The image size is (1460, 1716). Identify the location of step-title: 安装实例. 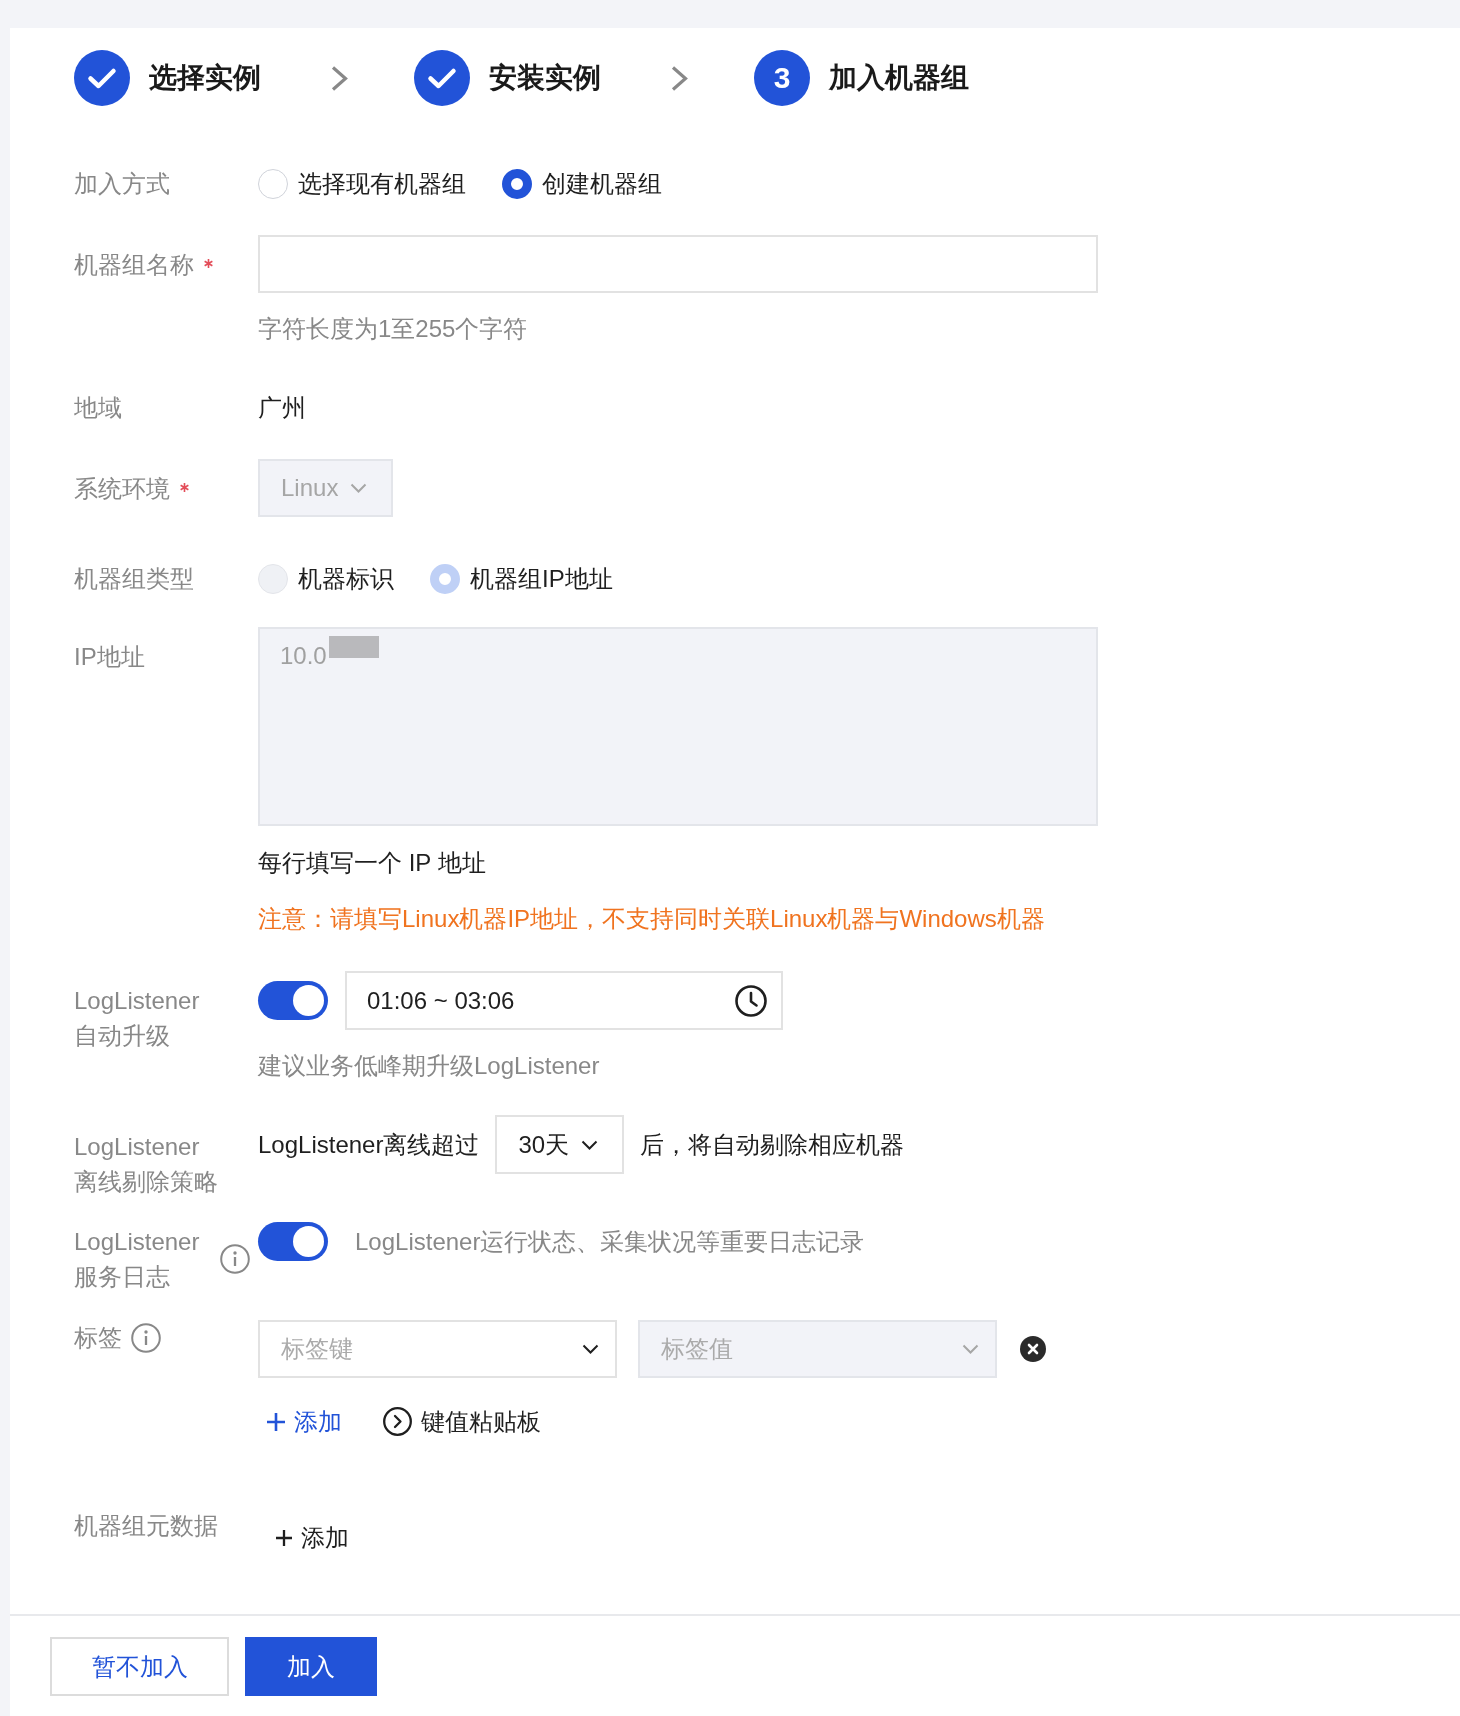
(545, 78).